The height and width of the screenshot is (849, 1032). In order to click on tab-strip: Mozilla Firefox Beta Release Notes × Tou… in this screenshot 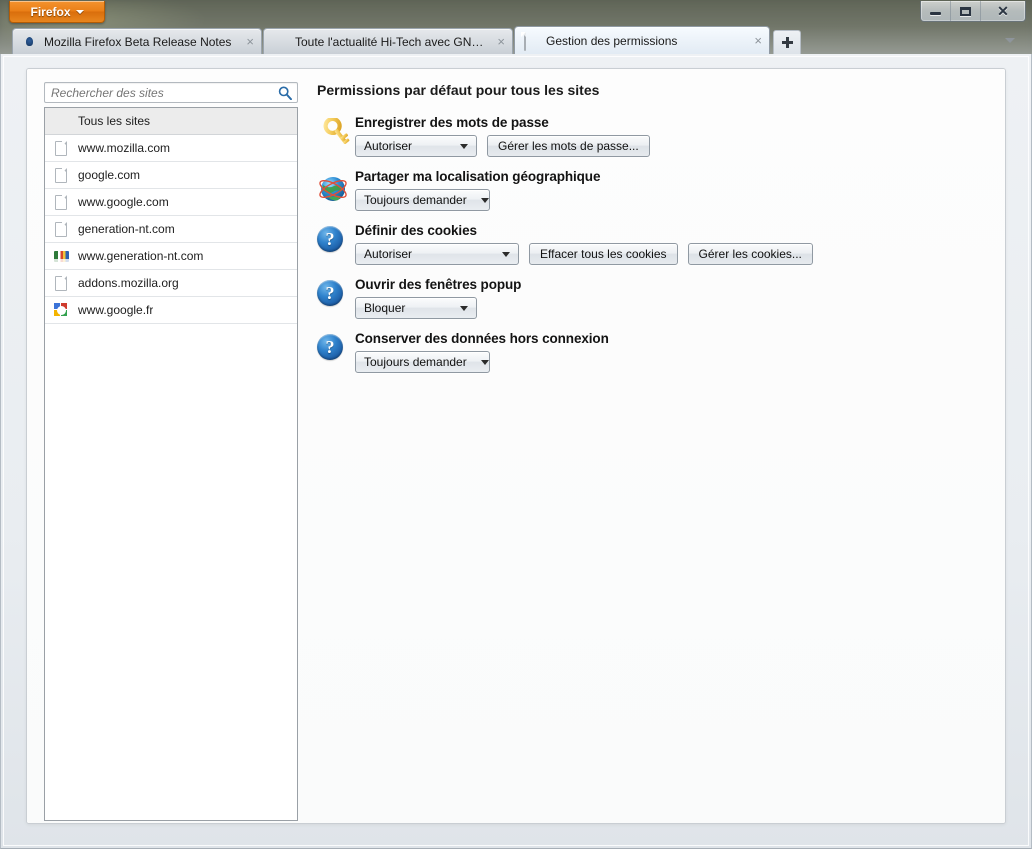, I will do `click(516, 39)`.